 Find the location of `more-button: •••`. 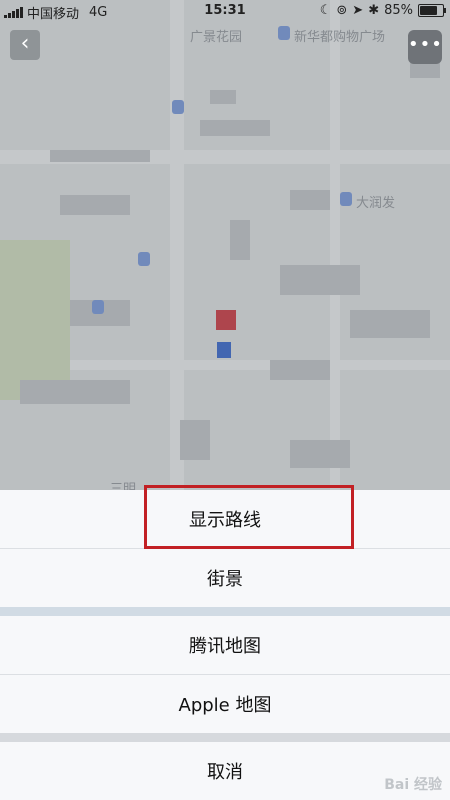

more-button: ••• is located at coordinates (425, 47).